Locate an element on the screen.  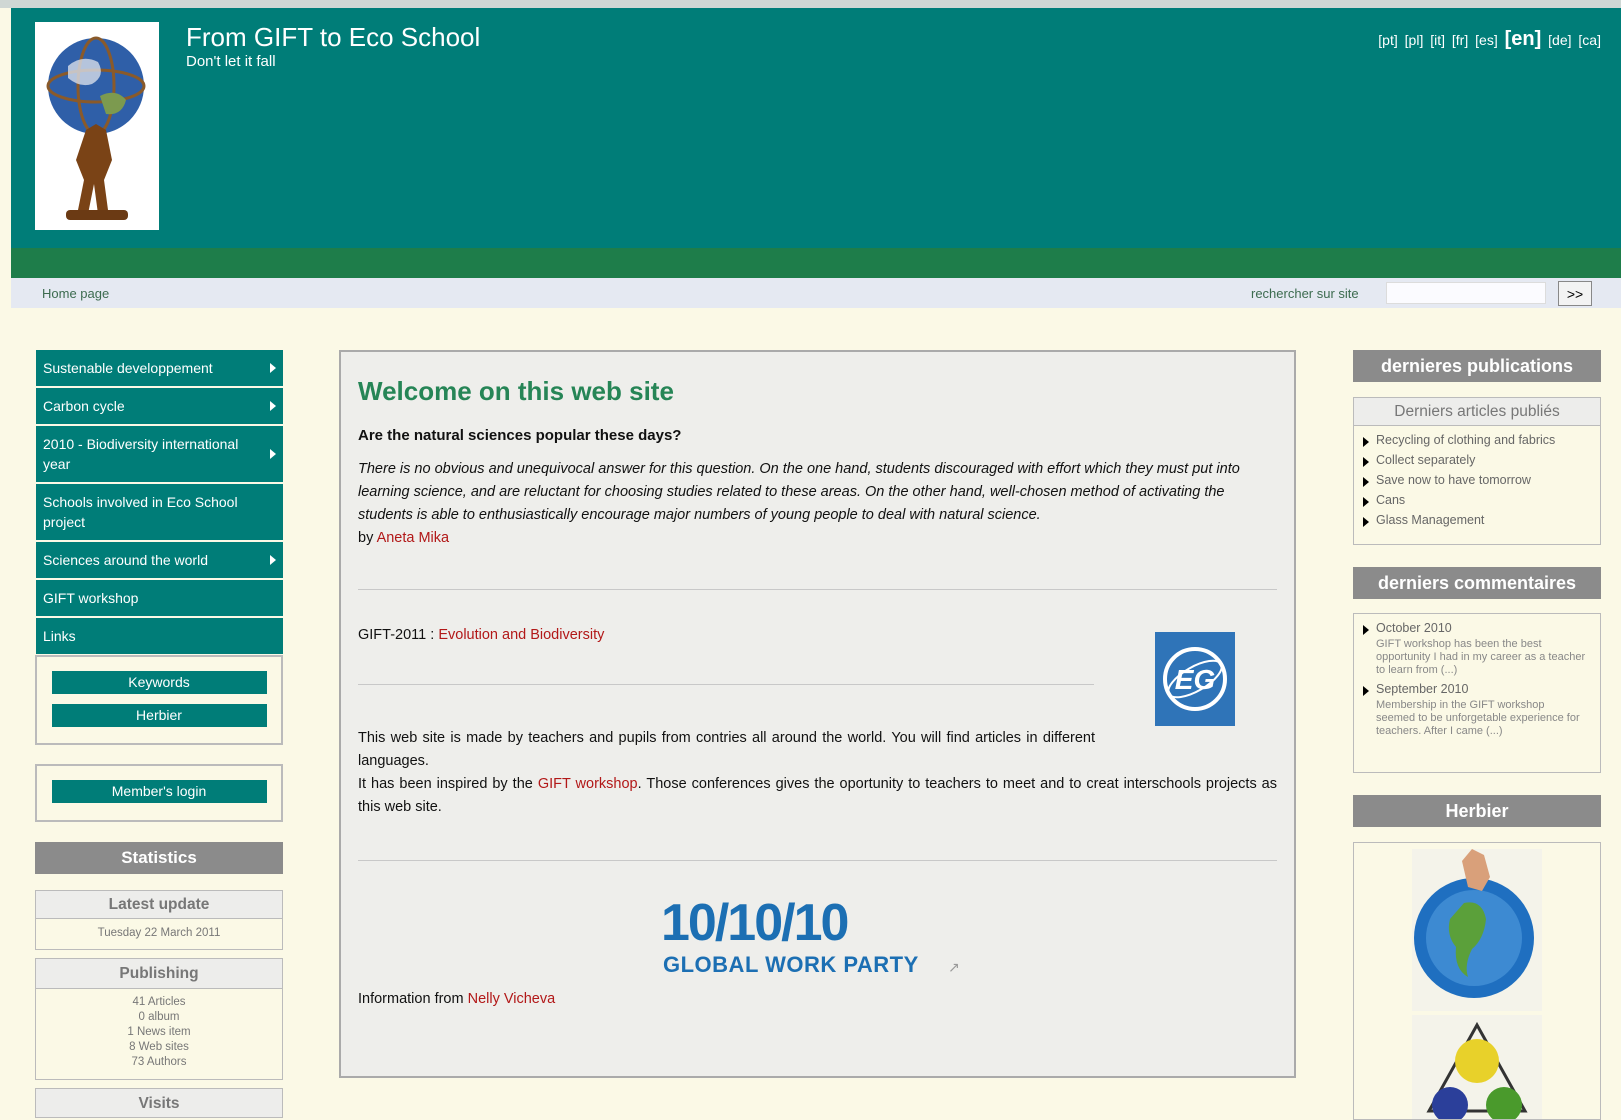
external-link-icon: ↗ is located at coordinates (954, 967).